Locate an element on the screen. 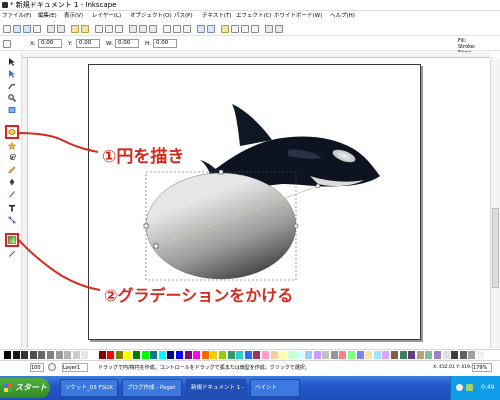  taskbar-item: ブログ作成 - Paget is located at coordinates (152, 388).